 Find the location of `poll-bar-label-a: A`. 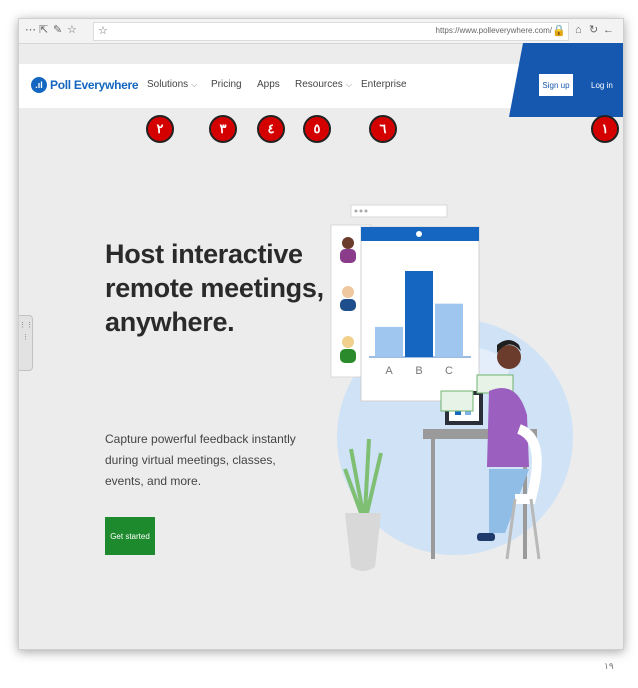

poll-bar-label-a: A is located at coordinates (389, 371).